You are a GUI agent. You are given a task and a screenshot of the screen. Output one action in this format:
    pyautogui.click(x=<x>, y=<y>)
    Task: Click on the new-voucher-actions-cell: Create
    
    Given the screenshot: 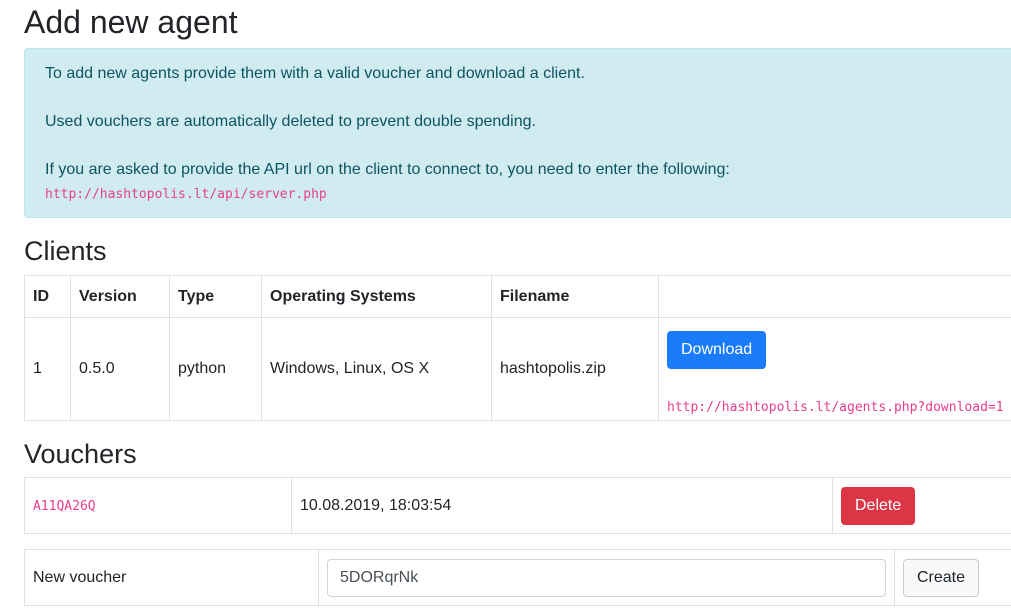 What is the action you would take?
    pyautogui.click(x=952, y=577)
    